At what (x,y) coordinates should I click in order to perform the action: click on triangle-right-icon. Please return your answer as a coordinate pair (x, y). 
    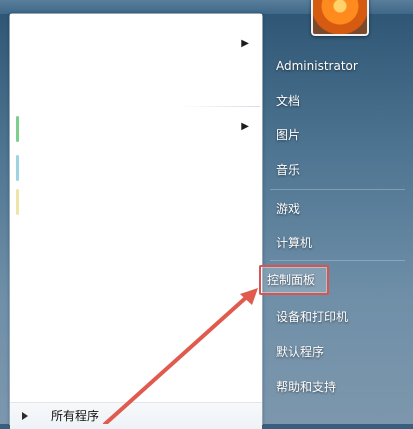
    Looking at the image, I should click on (25, 416).